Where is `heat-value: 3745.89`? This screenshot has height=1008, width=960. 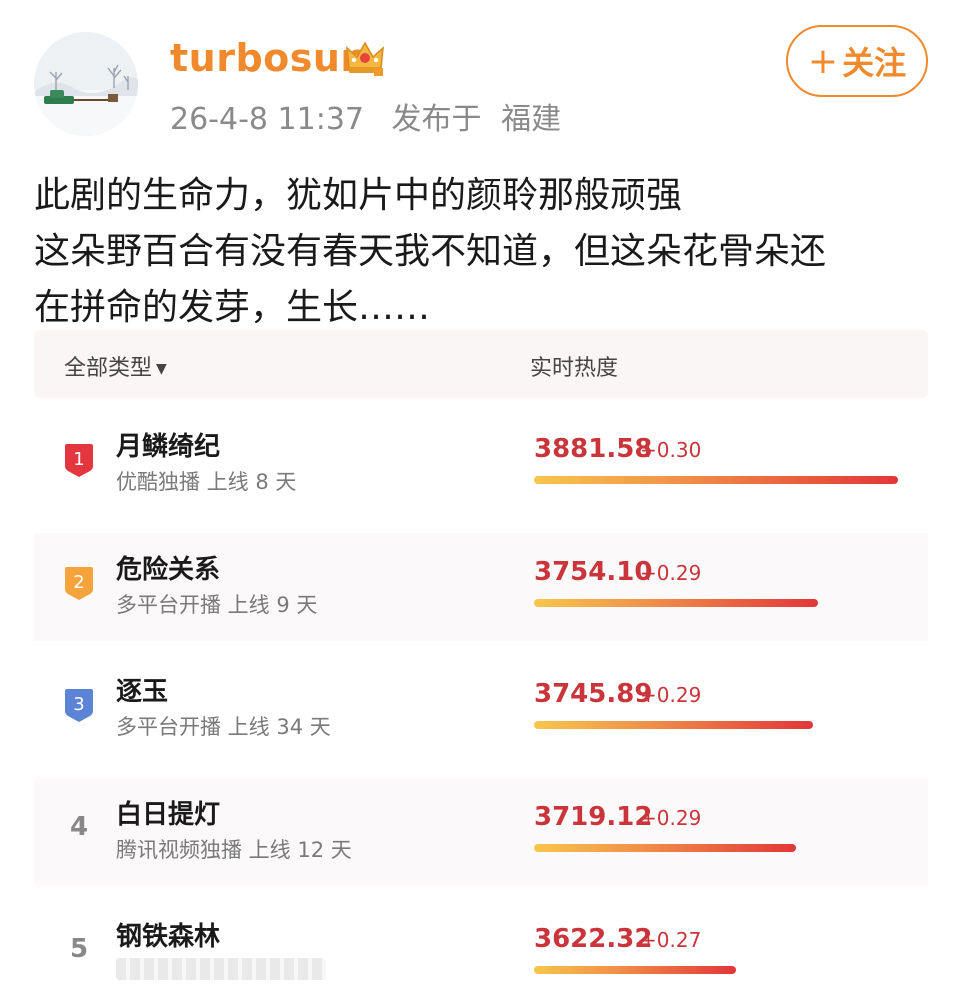
heat-value: 3745.89 is located at coordinates (593, 694).